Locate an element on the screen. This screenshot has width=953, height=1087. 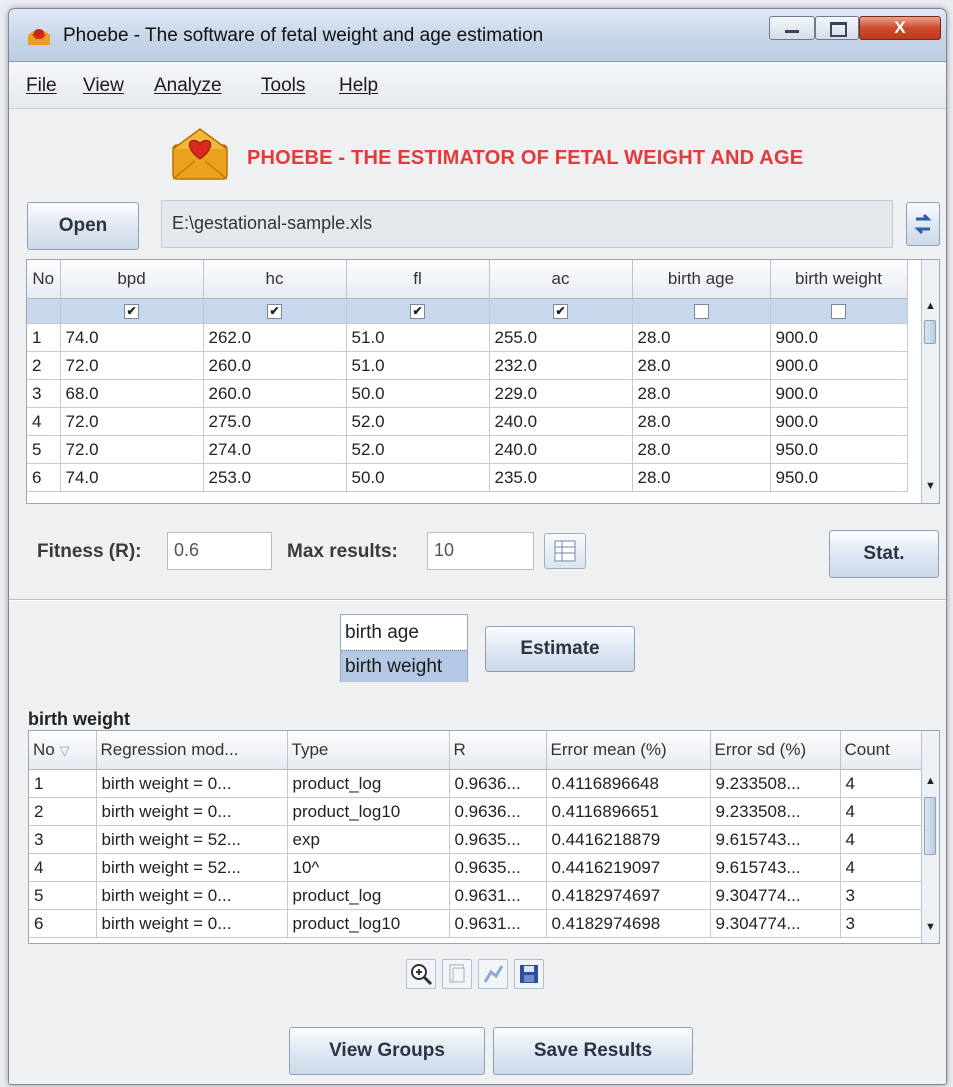
max-results-input: 10 is located at coordinates (480, 551).